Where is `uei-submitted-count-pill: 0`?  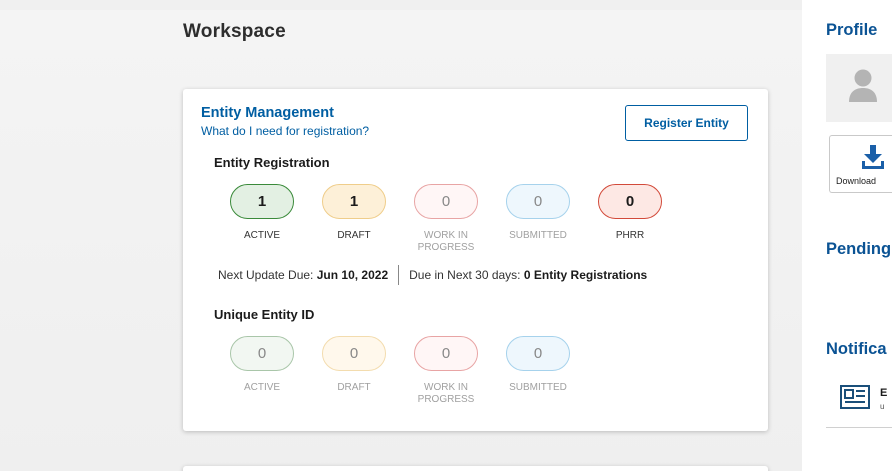
uei-submitted-count-pill: 0 is located at coordinates (538, 353).